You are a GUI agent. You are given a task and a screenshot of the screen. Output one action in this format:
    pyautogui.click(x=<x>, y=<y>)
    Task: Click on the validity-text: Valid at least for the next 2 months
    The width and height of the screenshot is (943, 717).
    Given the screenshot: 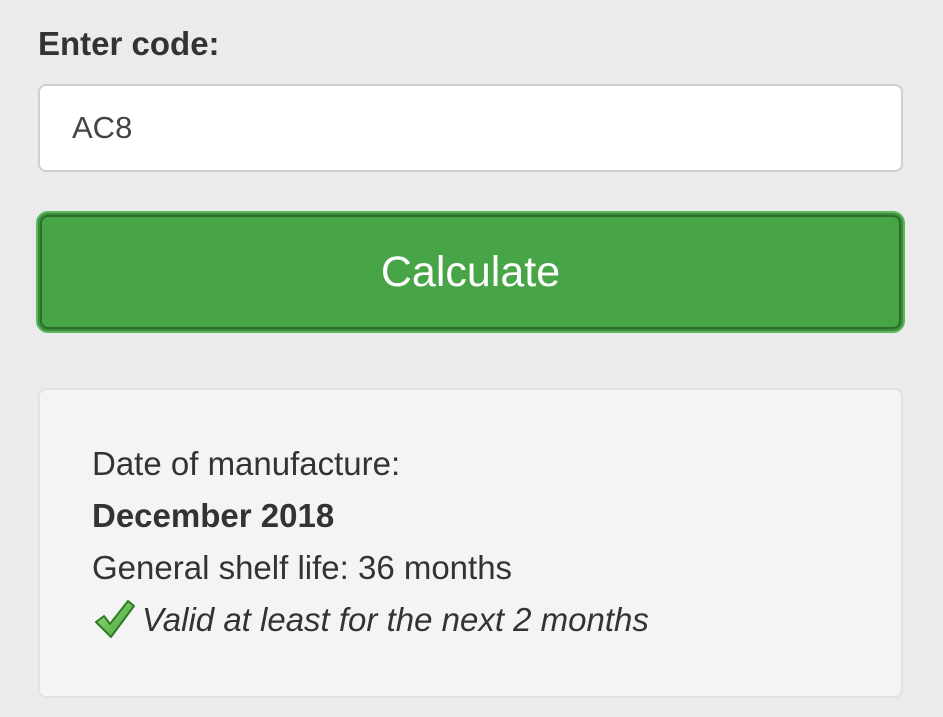 What is the action you would take?
    pyautogui.click(x=395, y=619)
    